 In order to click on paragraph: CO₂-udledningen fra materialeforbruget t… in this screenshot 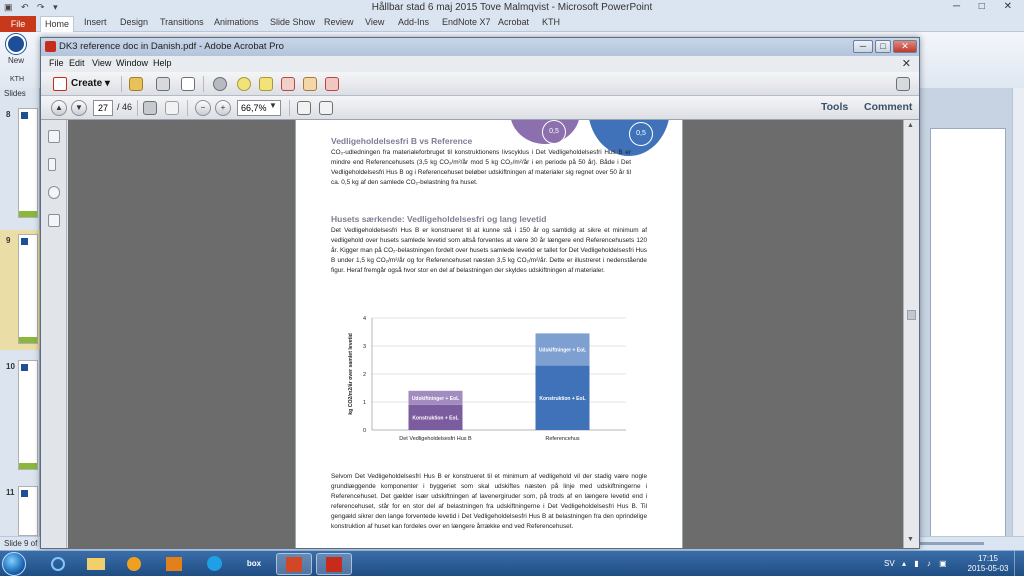, I will do `click(481, 167)`.